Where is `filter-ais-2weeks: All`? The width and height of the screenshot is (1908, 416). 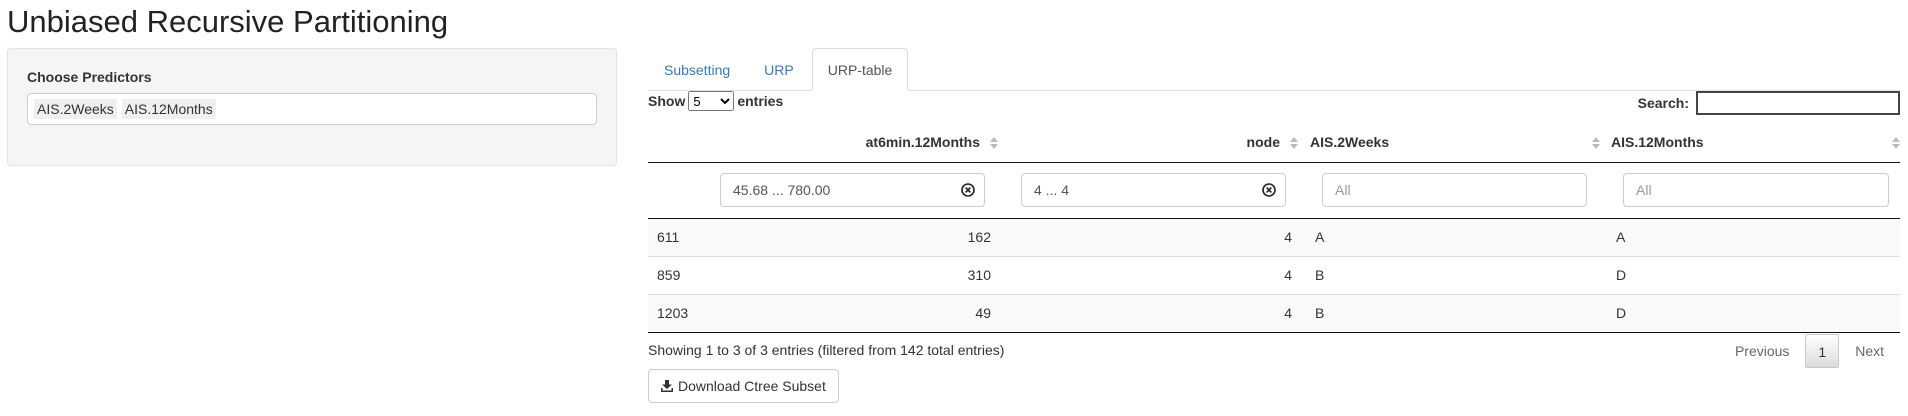
filter-ais-2weeks: All is located at coordinates (1454, 190).